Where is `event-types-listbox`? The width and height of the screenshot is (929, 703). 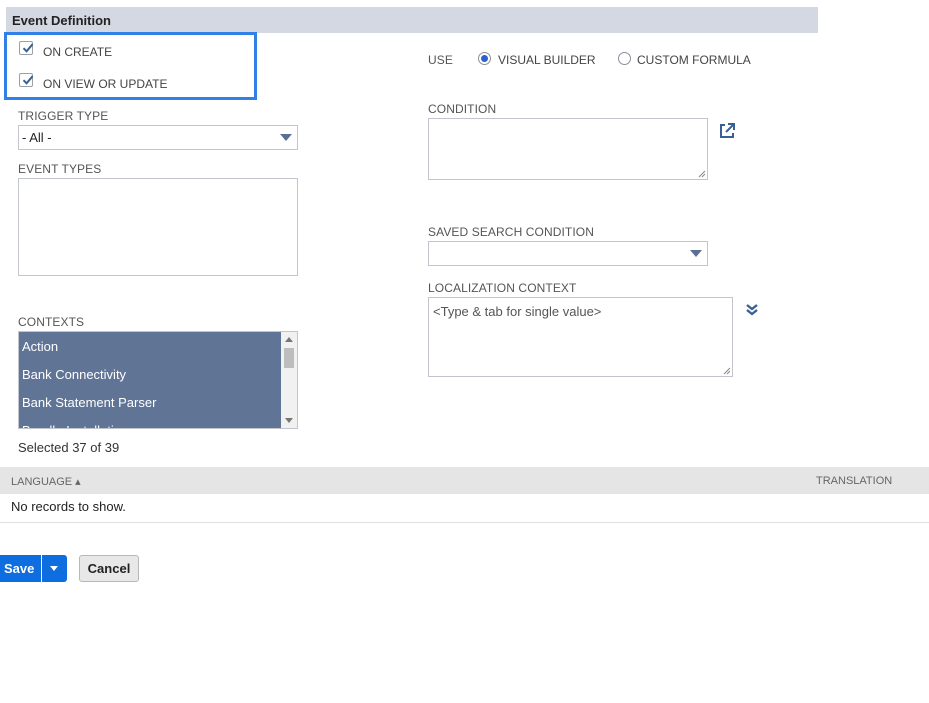
event-types-listbox is located at coordinates (158, 227).